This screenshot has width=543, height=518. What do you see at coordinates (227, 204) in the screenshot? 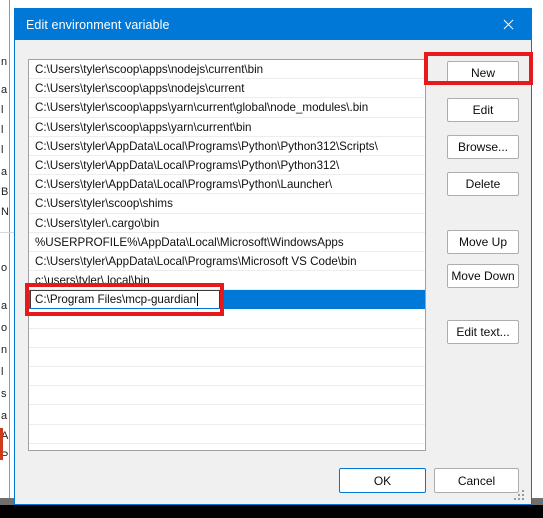
I see `list-item: C:\Users\tyler\scoop\shims` at bounding box center [227, 204].